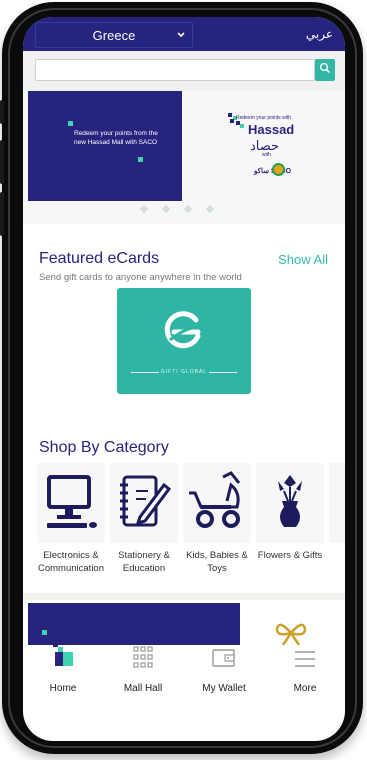 The height and width of the screenshot is (760, 367). I want to click on gift-ribbon-icon, so click(291, 632).